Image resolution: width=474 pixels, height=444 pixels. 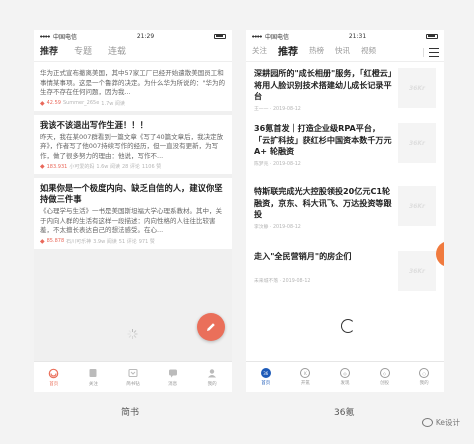 What do you see at coordinates (133, 36) in the screenshot?
I see `status-bar: 中国电信 21:29` at bounding box center [133, 36].